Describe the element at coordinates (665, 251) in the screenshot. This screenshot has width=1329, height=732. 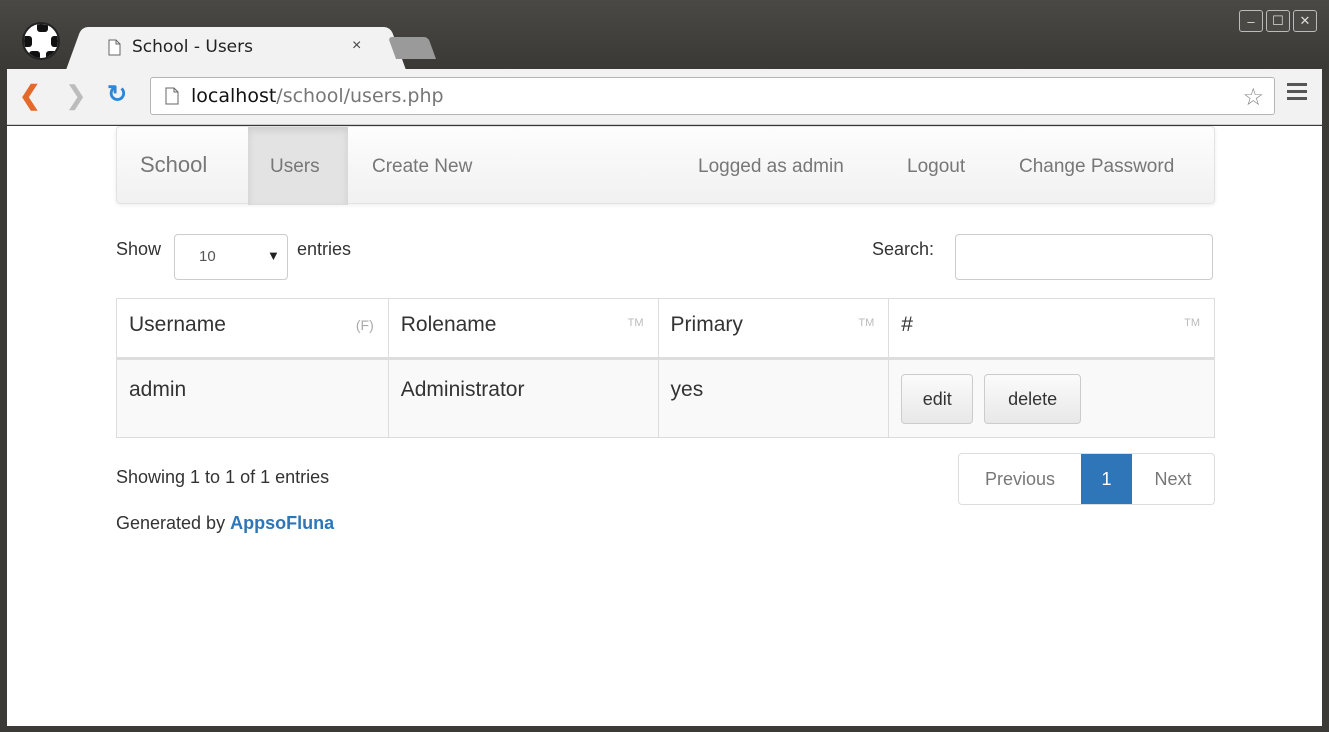
I see `table-controls: Show 10 ▼ entries Search:` at that location.